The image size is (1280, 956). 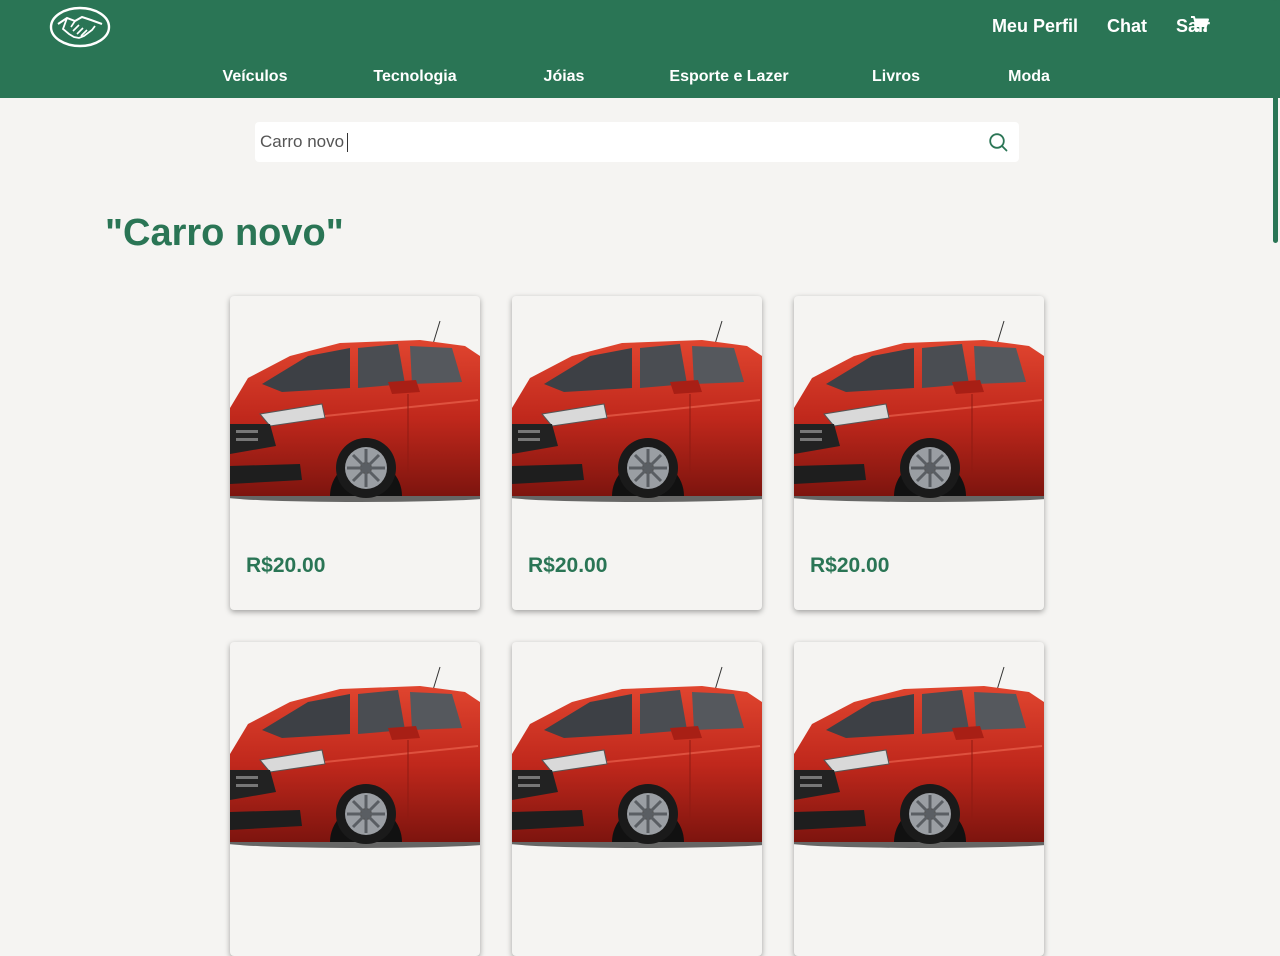 I want to click on top-bar: Meu Perfil Chat Sair, so click(x=640, y=27).